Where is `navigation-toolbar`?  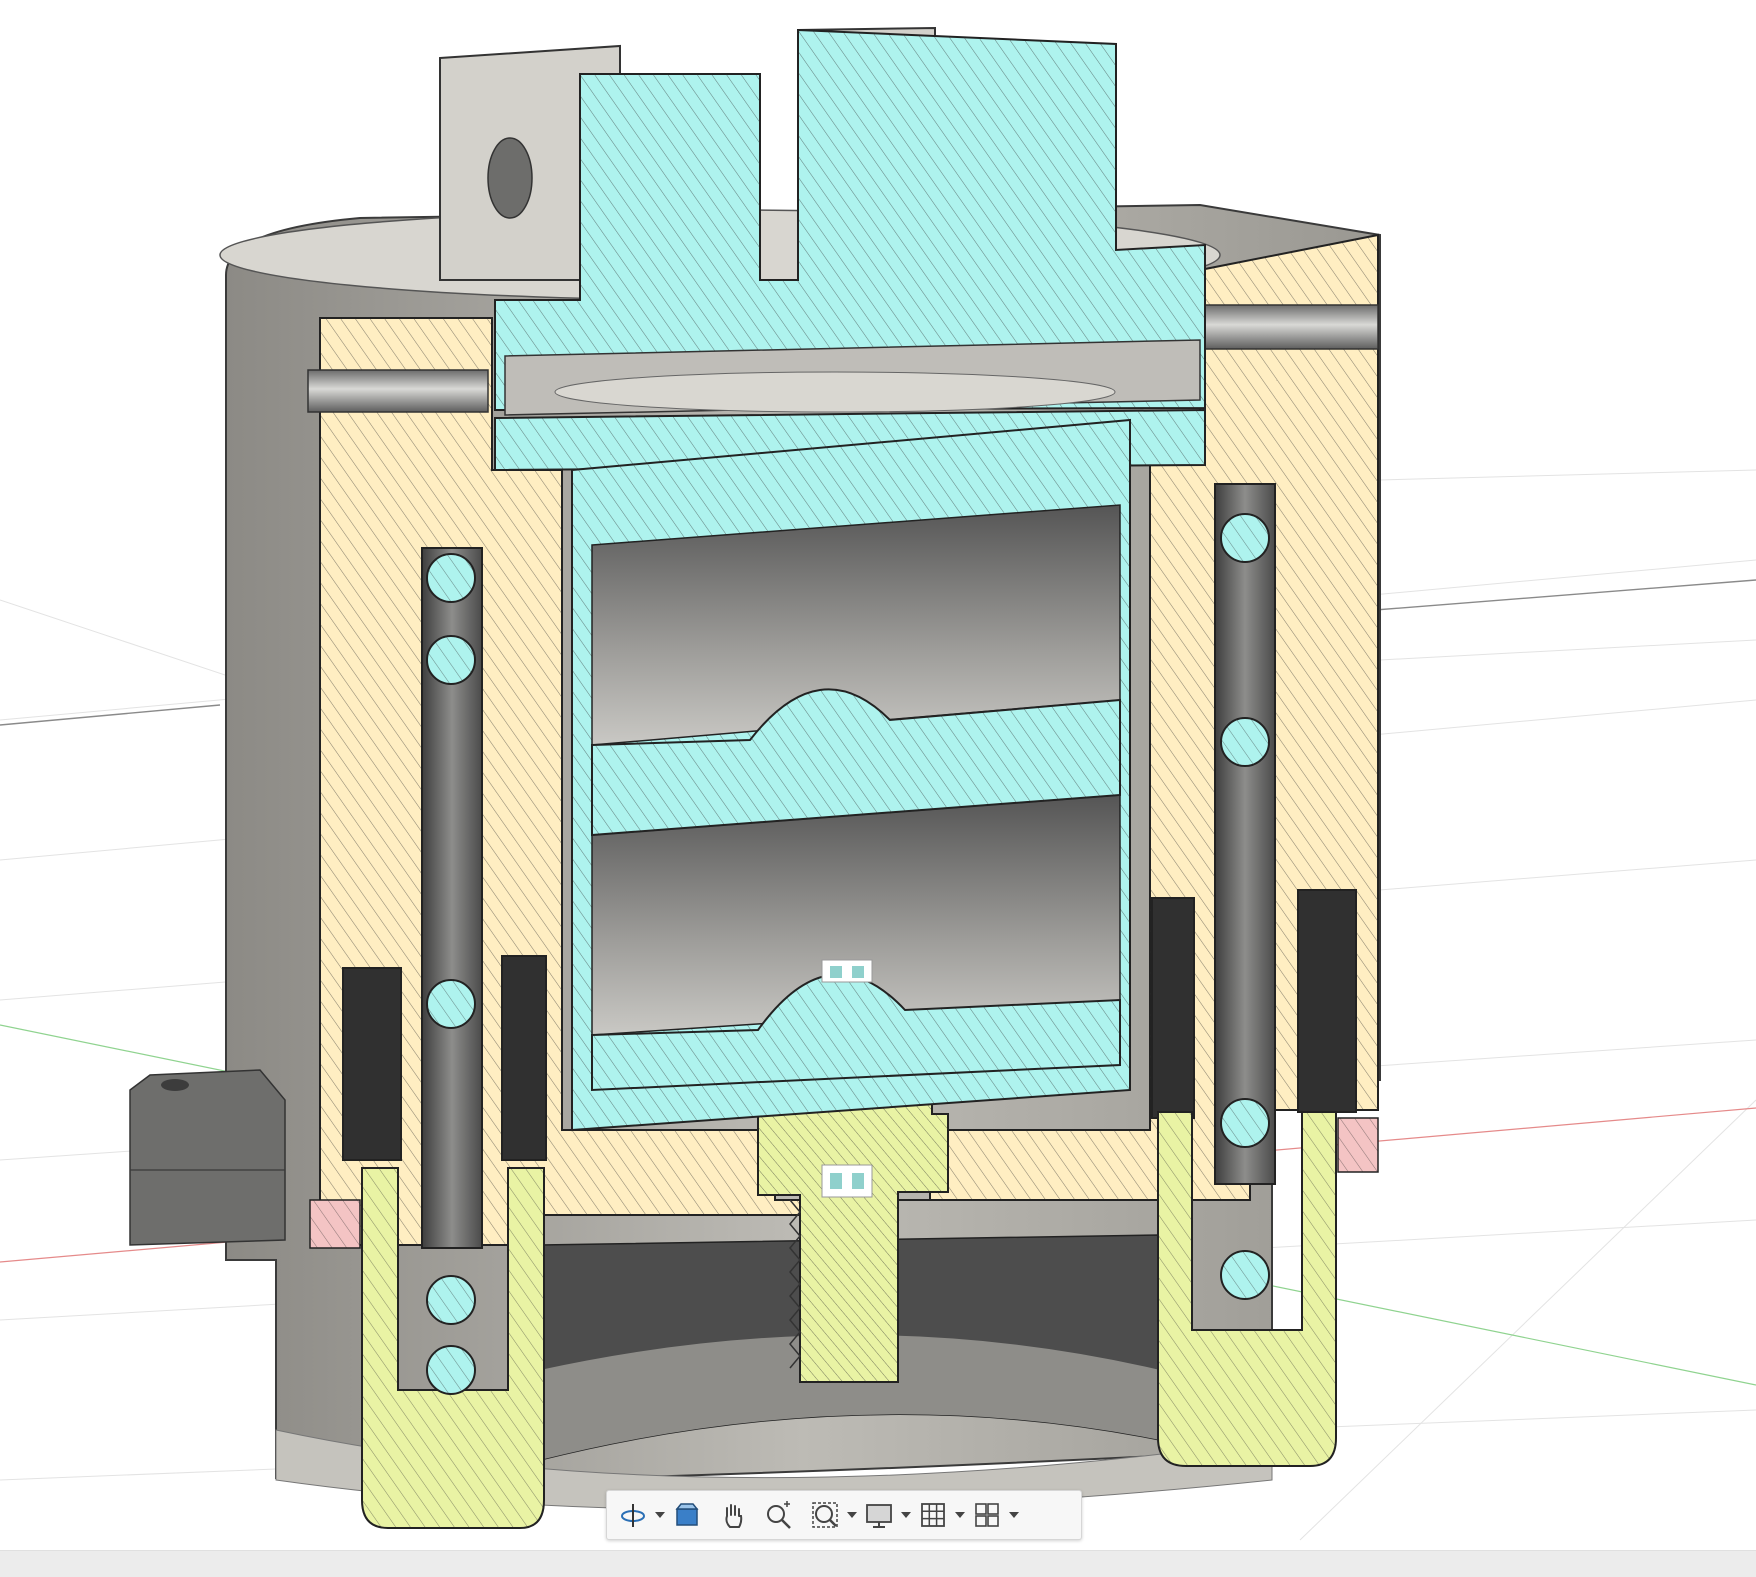
navigation-toolbar is located at coordinates (844, 1515).